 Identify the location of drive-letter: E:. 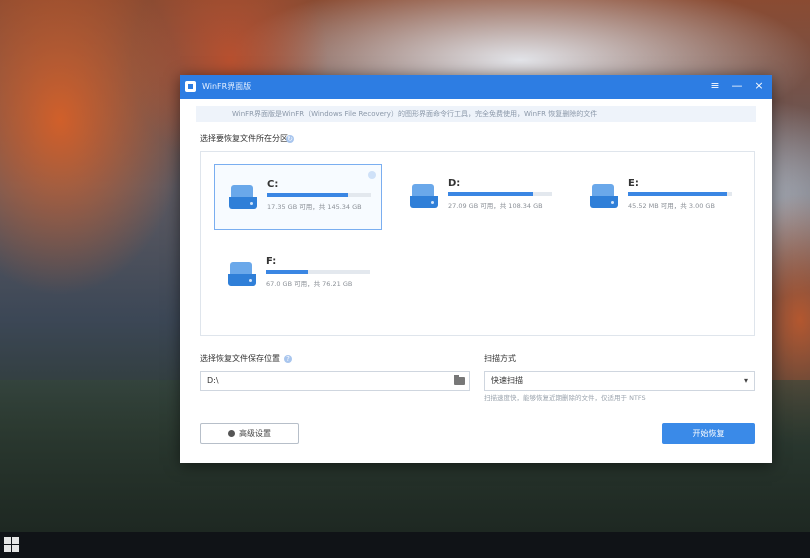
(633, 183).